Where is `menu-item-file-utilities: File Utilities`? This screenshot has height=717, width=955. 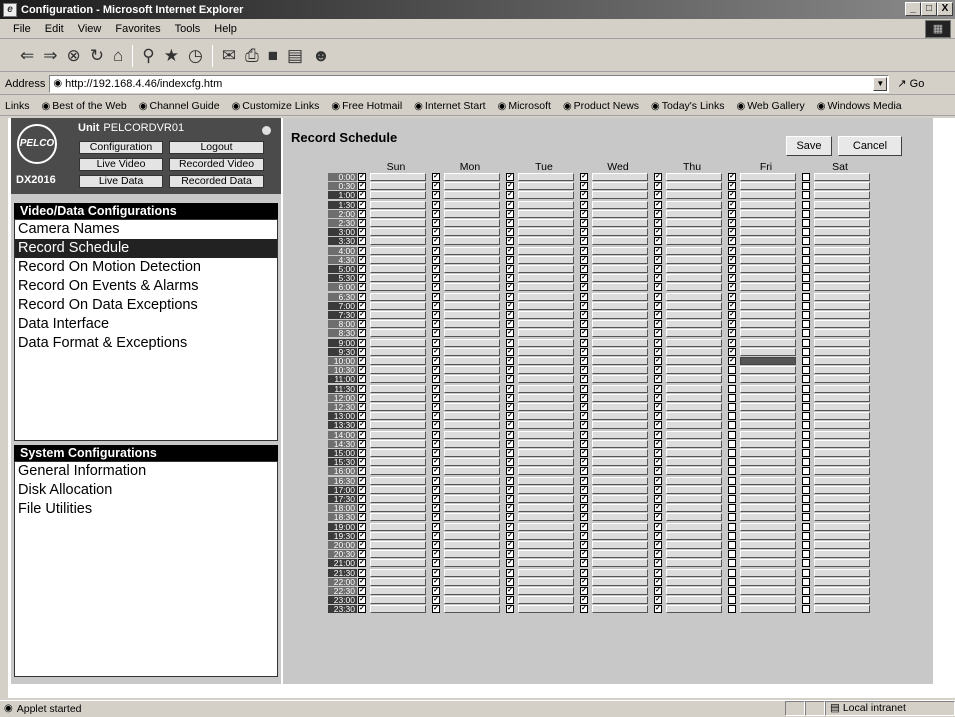
menu-item-file-utilities: File Utilities is located at coordinates (146, 509).